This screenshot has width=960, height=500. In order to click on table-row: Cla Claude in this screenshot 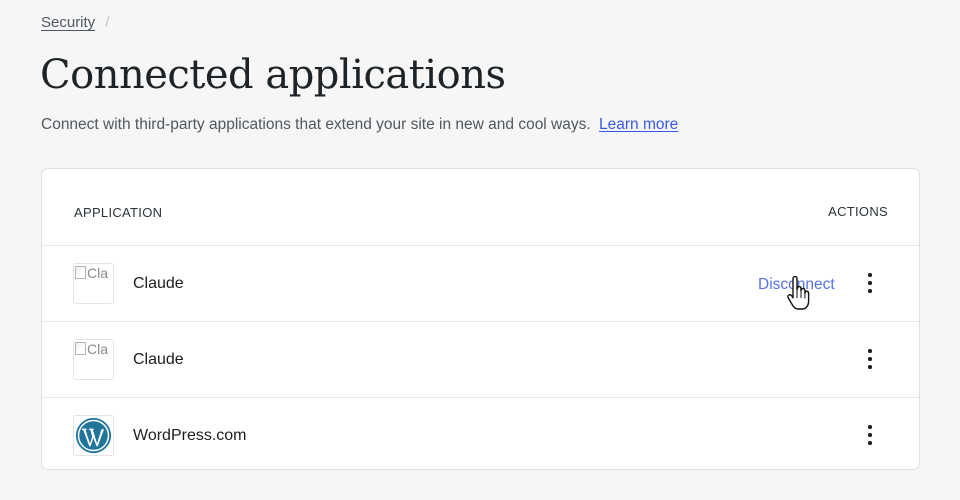, I will do `click(480, 360)`.